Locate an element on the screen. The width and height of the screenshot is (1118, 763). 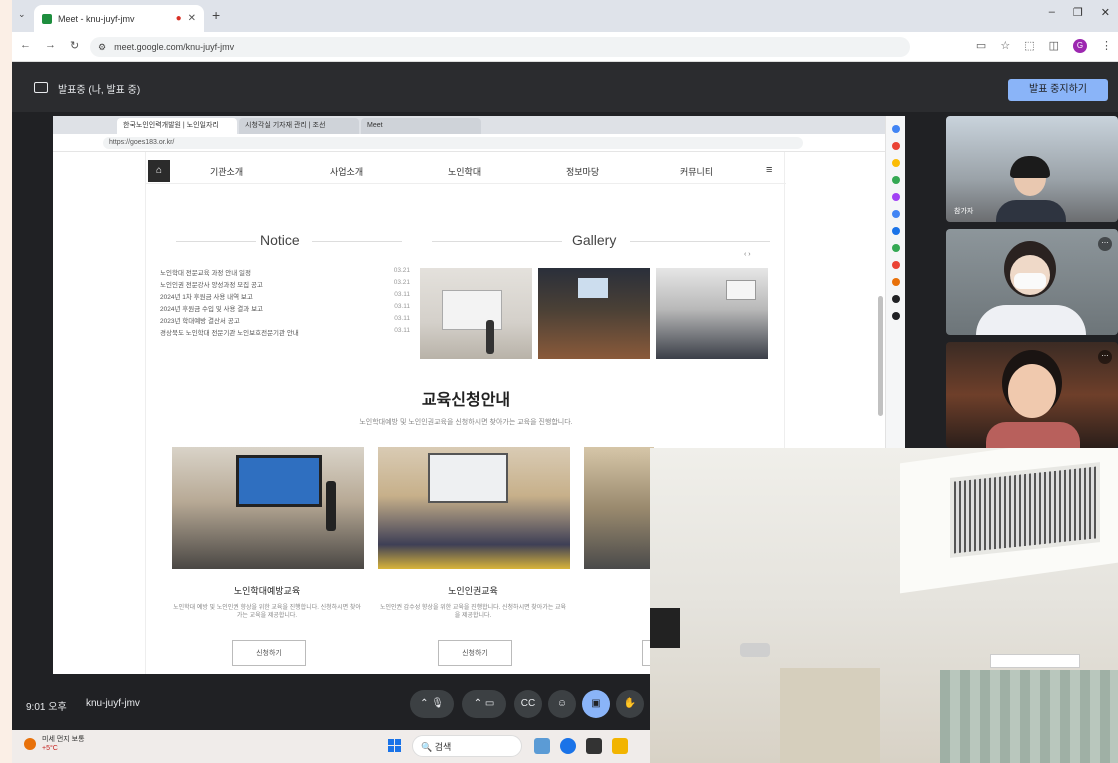
menu-hamburger-icon: ≡ is located at coordinates (769, 170).